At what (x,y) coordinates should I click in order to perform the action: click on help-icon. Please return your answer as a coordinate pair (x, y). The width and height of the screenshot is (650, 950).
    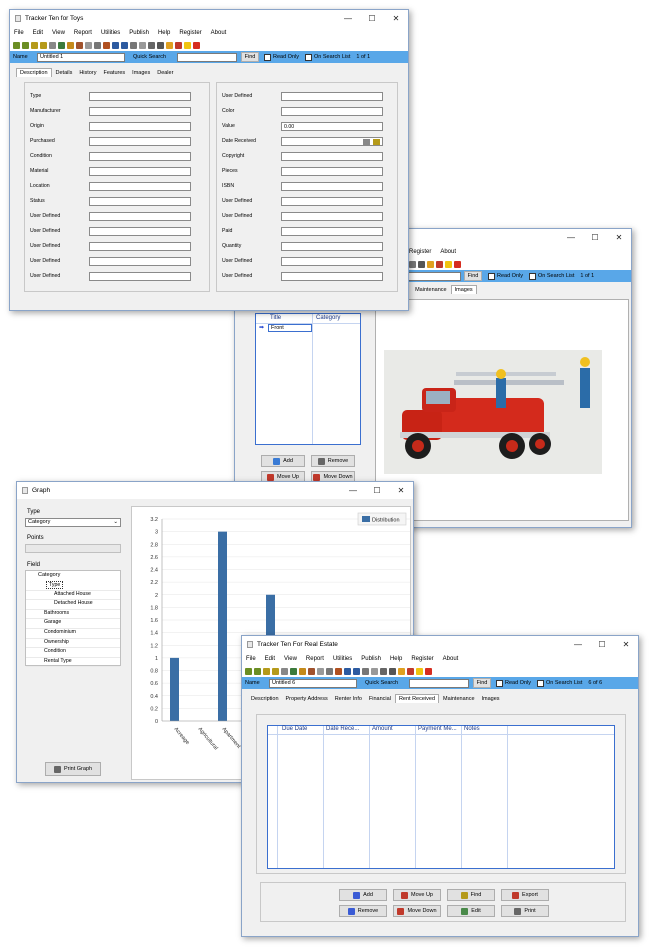
    Looking at the image, I should click on (448, 264).